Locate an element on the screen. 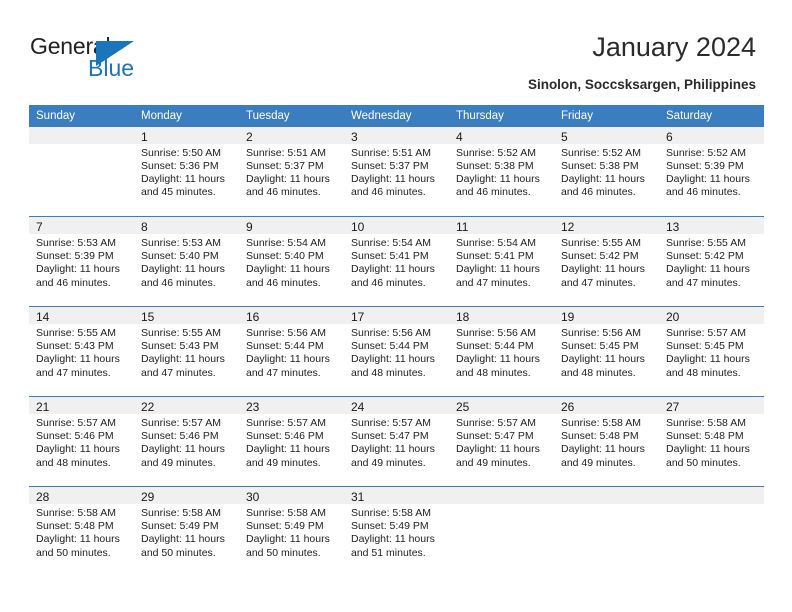  day-number-band: 22 is located at coordinates (186, 405).